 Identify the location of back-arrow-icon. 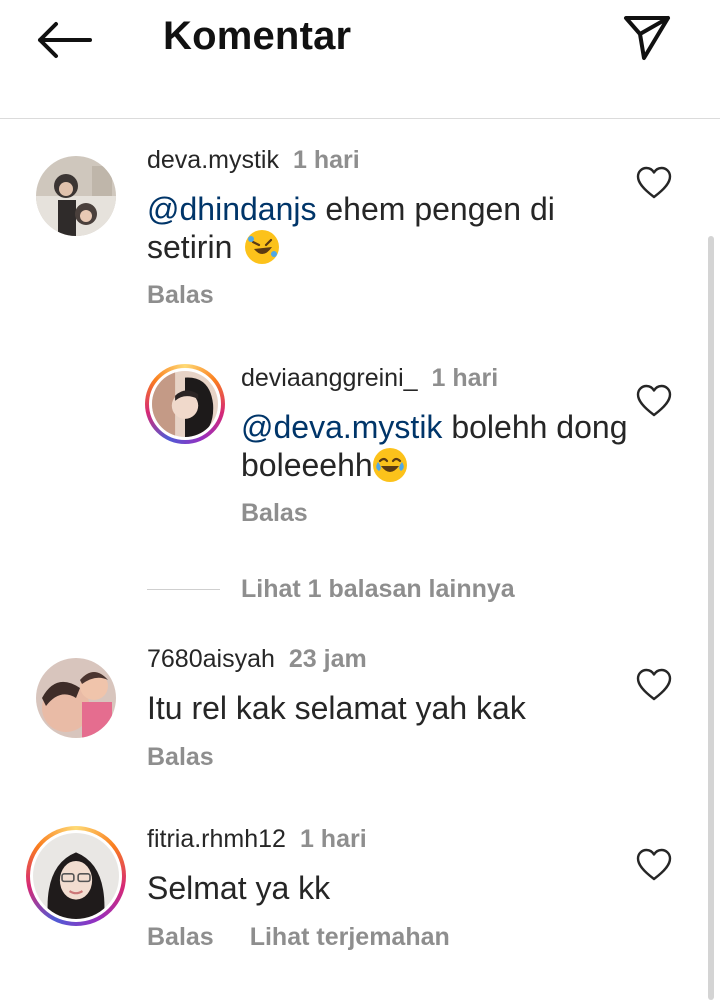
(64, 40).